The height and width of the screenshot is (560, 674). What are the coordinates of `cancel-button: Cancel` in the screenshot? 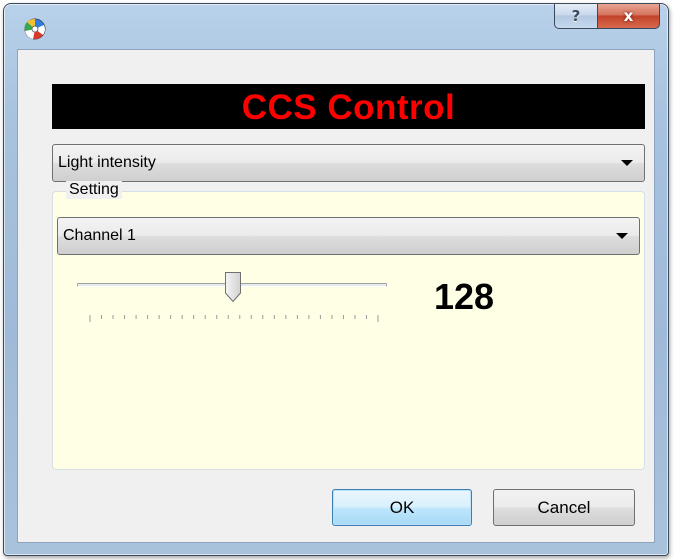 It's located at (564, 507).